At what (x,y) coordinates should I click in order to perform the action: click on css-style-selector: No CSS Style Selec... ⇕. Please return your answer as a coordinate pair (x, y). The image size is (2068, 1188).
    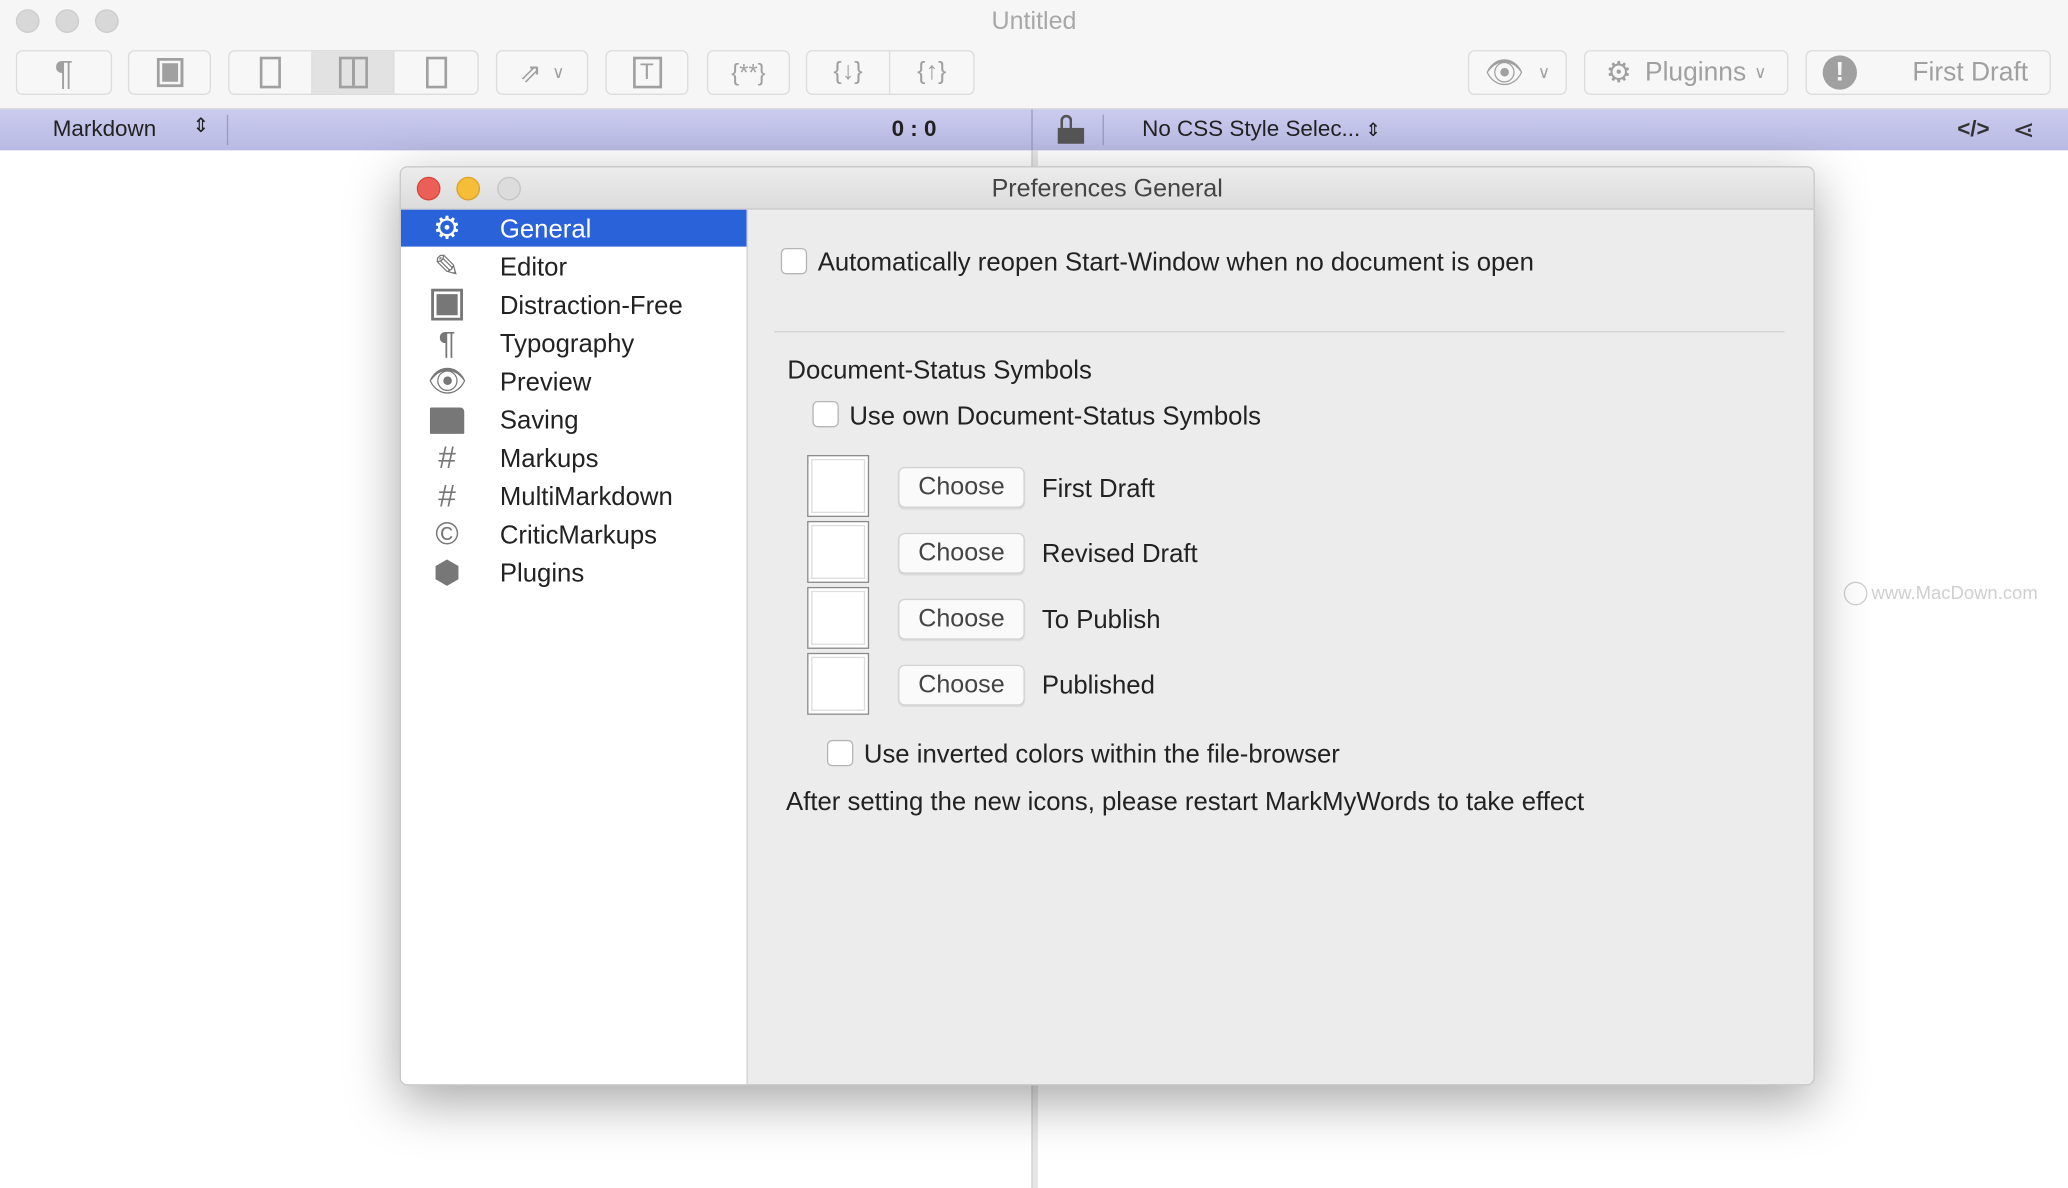
    Looking at the image, I should click on (1261, 129).